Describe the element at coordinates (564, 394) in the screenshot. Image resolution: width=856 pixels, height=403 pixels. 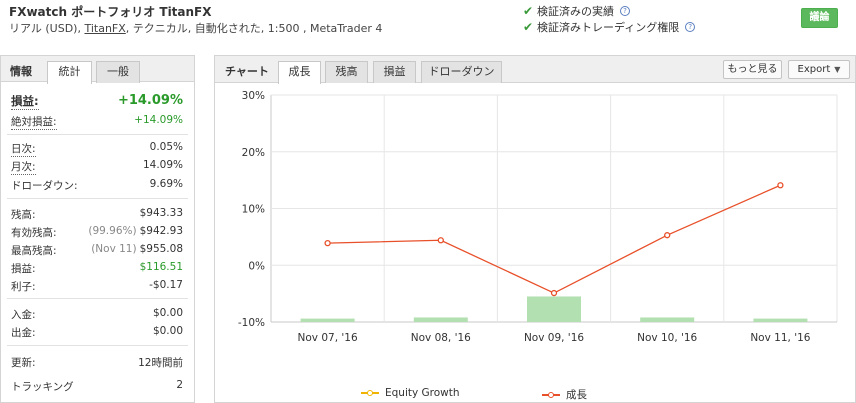
I see `legend-growth: 成長` at that location.